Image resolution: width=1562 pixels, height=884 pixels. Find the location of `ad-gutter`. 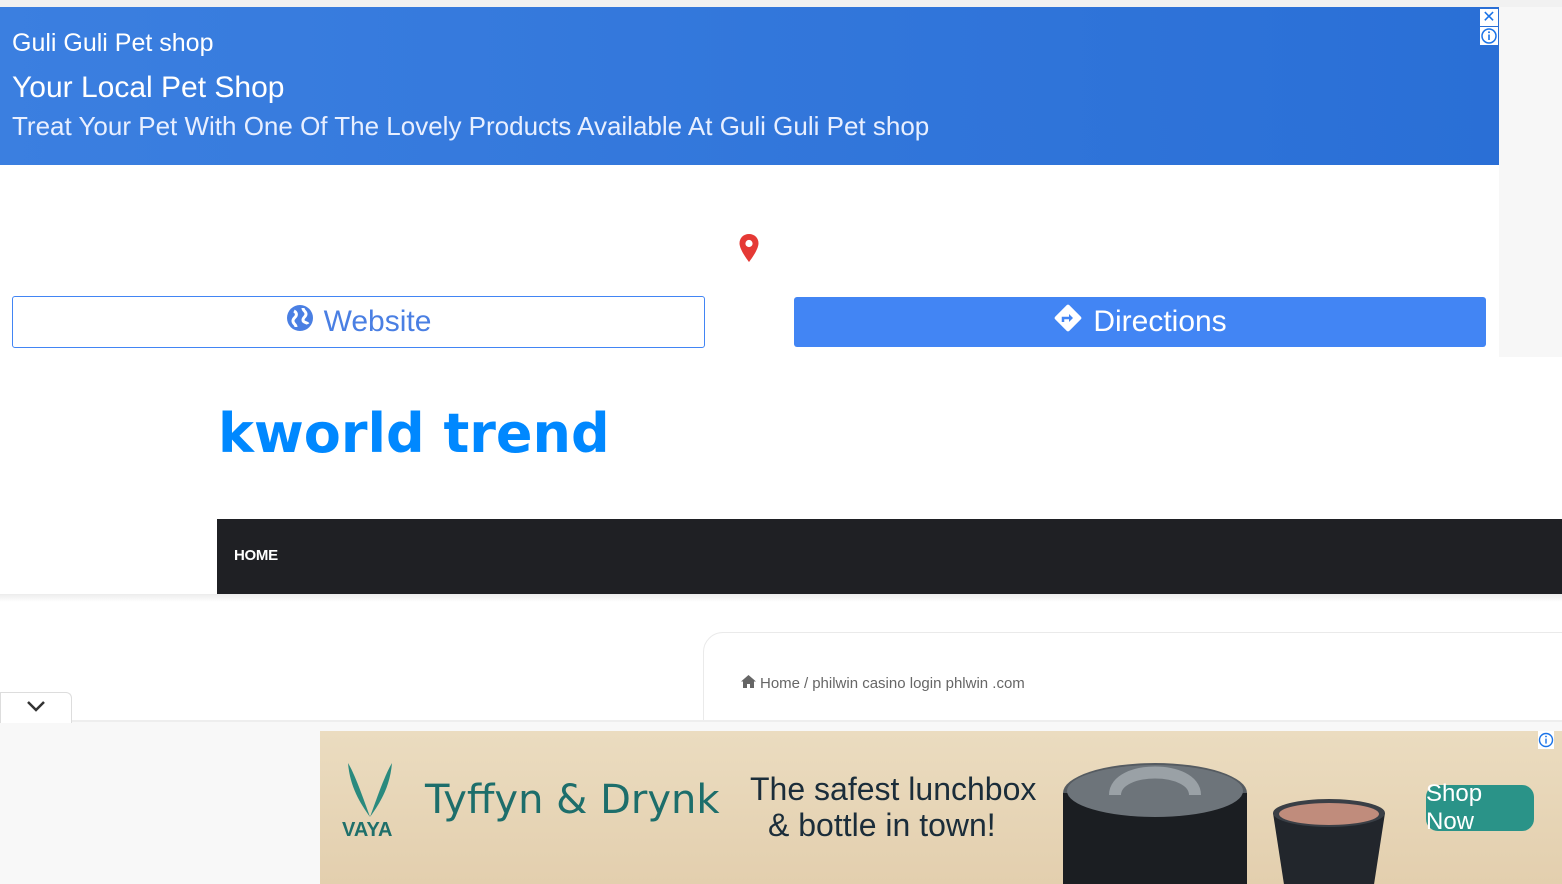

ad-gutter is located at coordinates (1530, 182).